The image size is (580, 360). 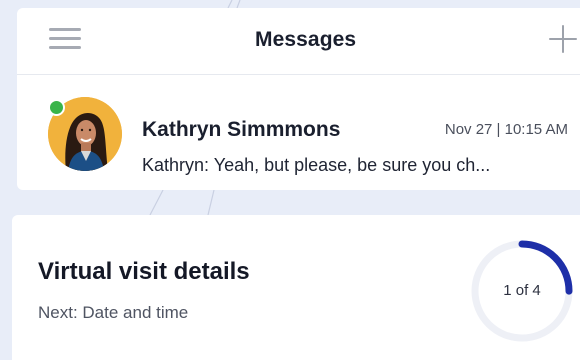 What do you see at coordinates (563, 39) in the screenshot?
I see `plus-icon` at bounding box center [563, 39].